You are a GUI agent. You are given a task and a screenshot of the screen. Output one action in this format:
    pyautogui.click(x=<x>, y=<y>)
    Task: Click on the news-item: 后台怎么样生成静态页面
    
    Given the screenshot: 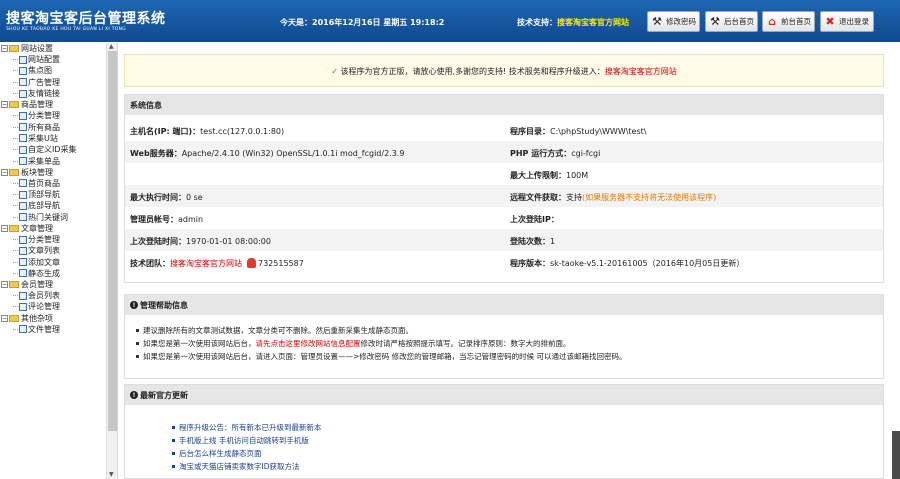 What is the action you would take?
    pyautogui.click(x=527, y=453)
    